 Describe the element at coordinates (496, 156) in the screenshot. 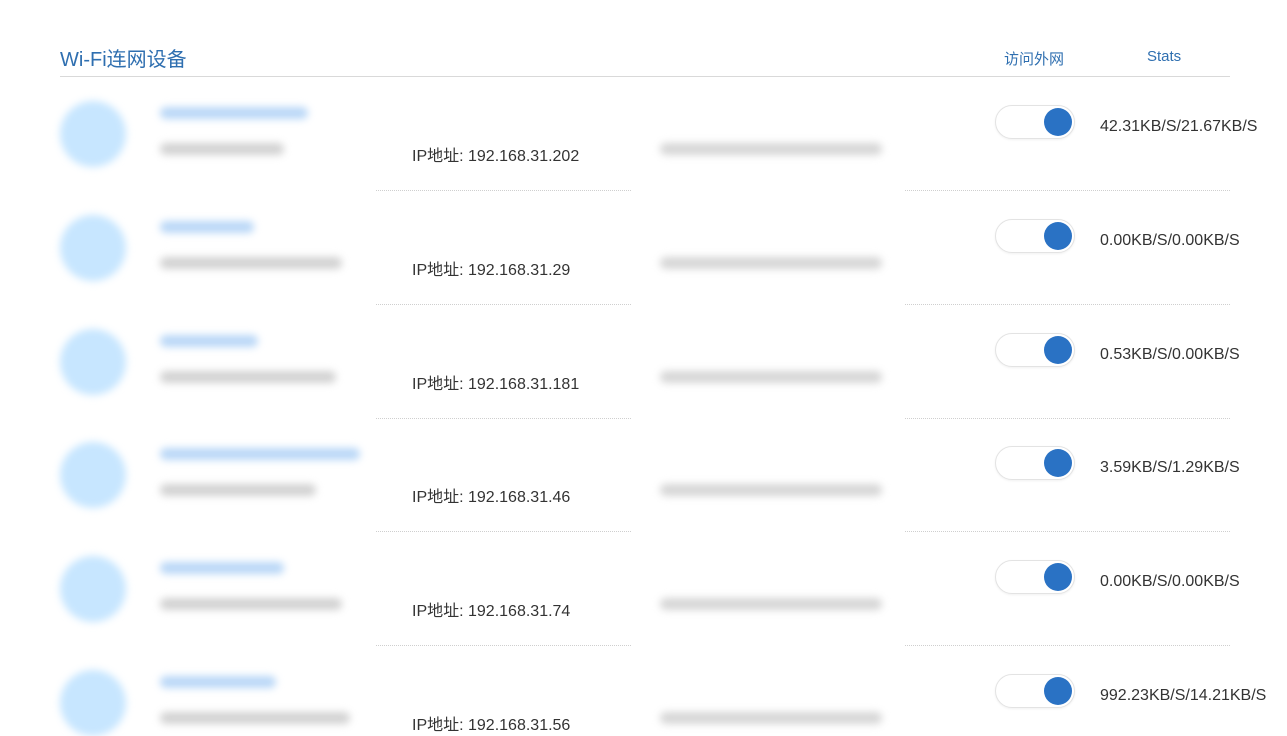

I see `device-ip-address: IP地址: 192.168.31.202` at that location.